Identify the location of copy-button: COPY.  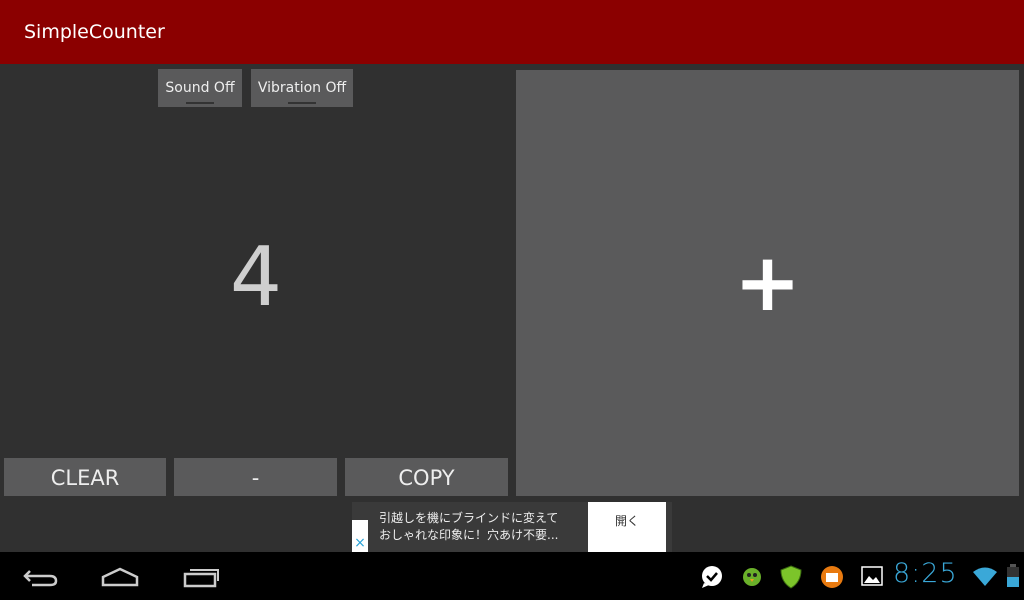
(426, 477).